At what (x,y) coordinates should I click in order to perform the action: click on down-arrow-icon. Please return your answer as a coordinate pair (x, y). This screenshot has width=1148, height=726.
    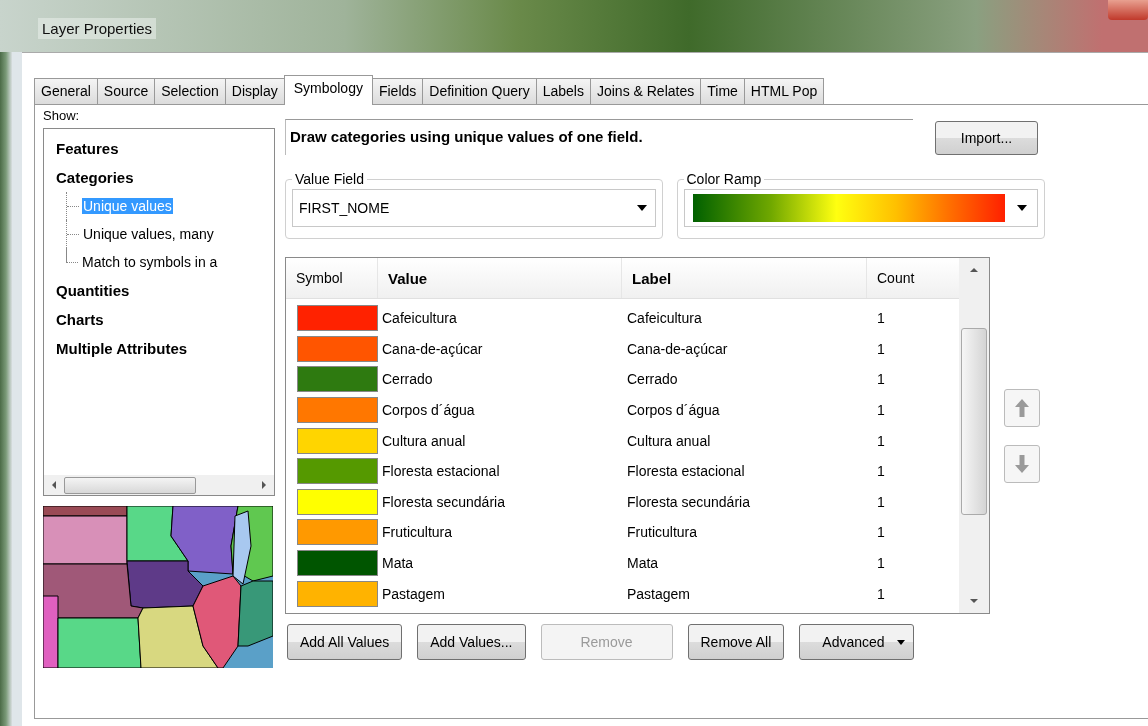
    Looking at the image, I should click on (1022, 464).